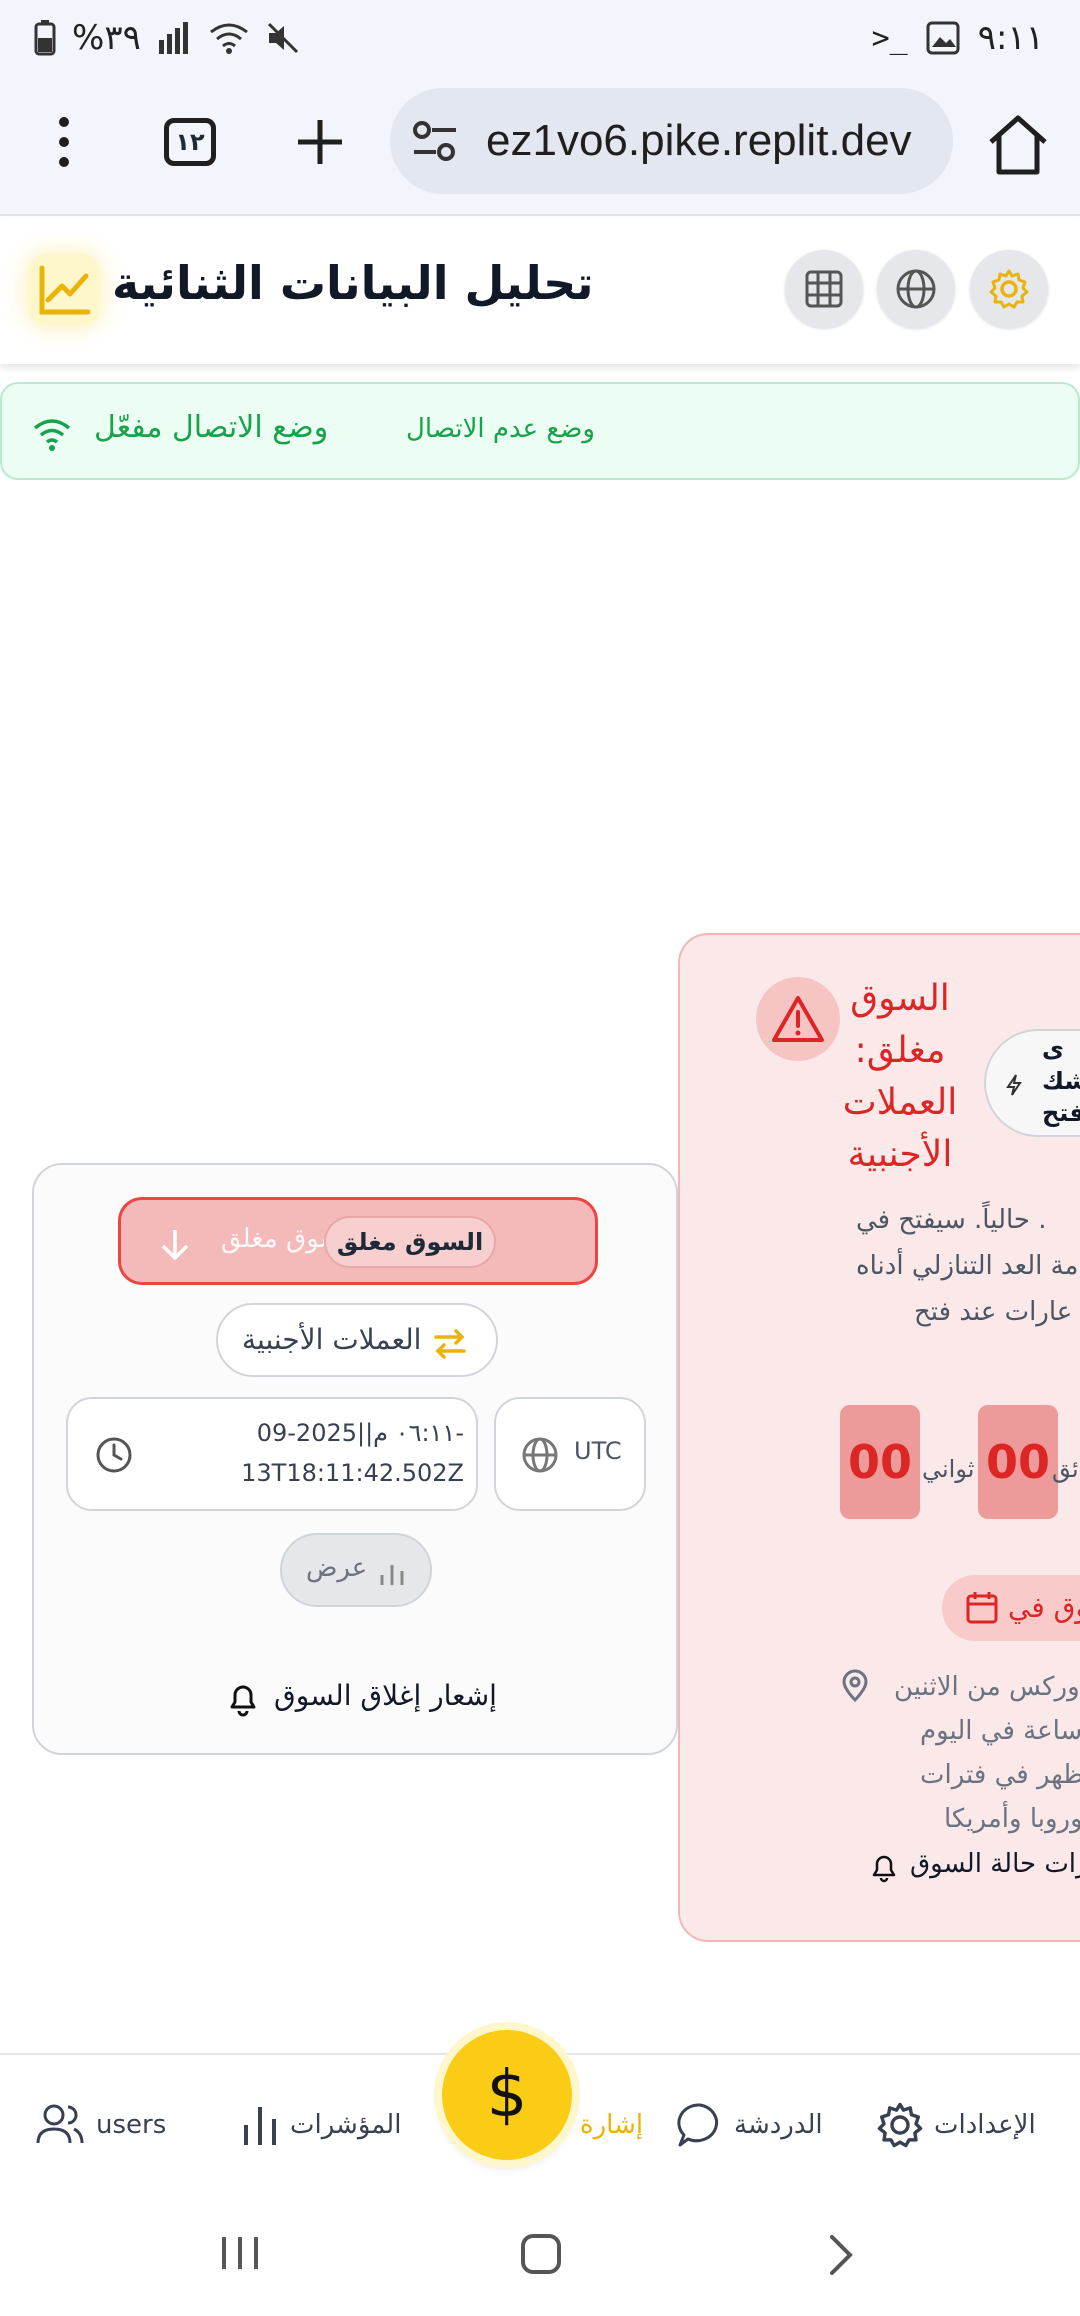  Describe the element at coordinates (1014, 1085) in the screenshot. I see `bolt-icon` at that location.